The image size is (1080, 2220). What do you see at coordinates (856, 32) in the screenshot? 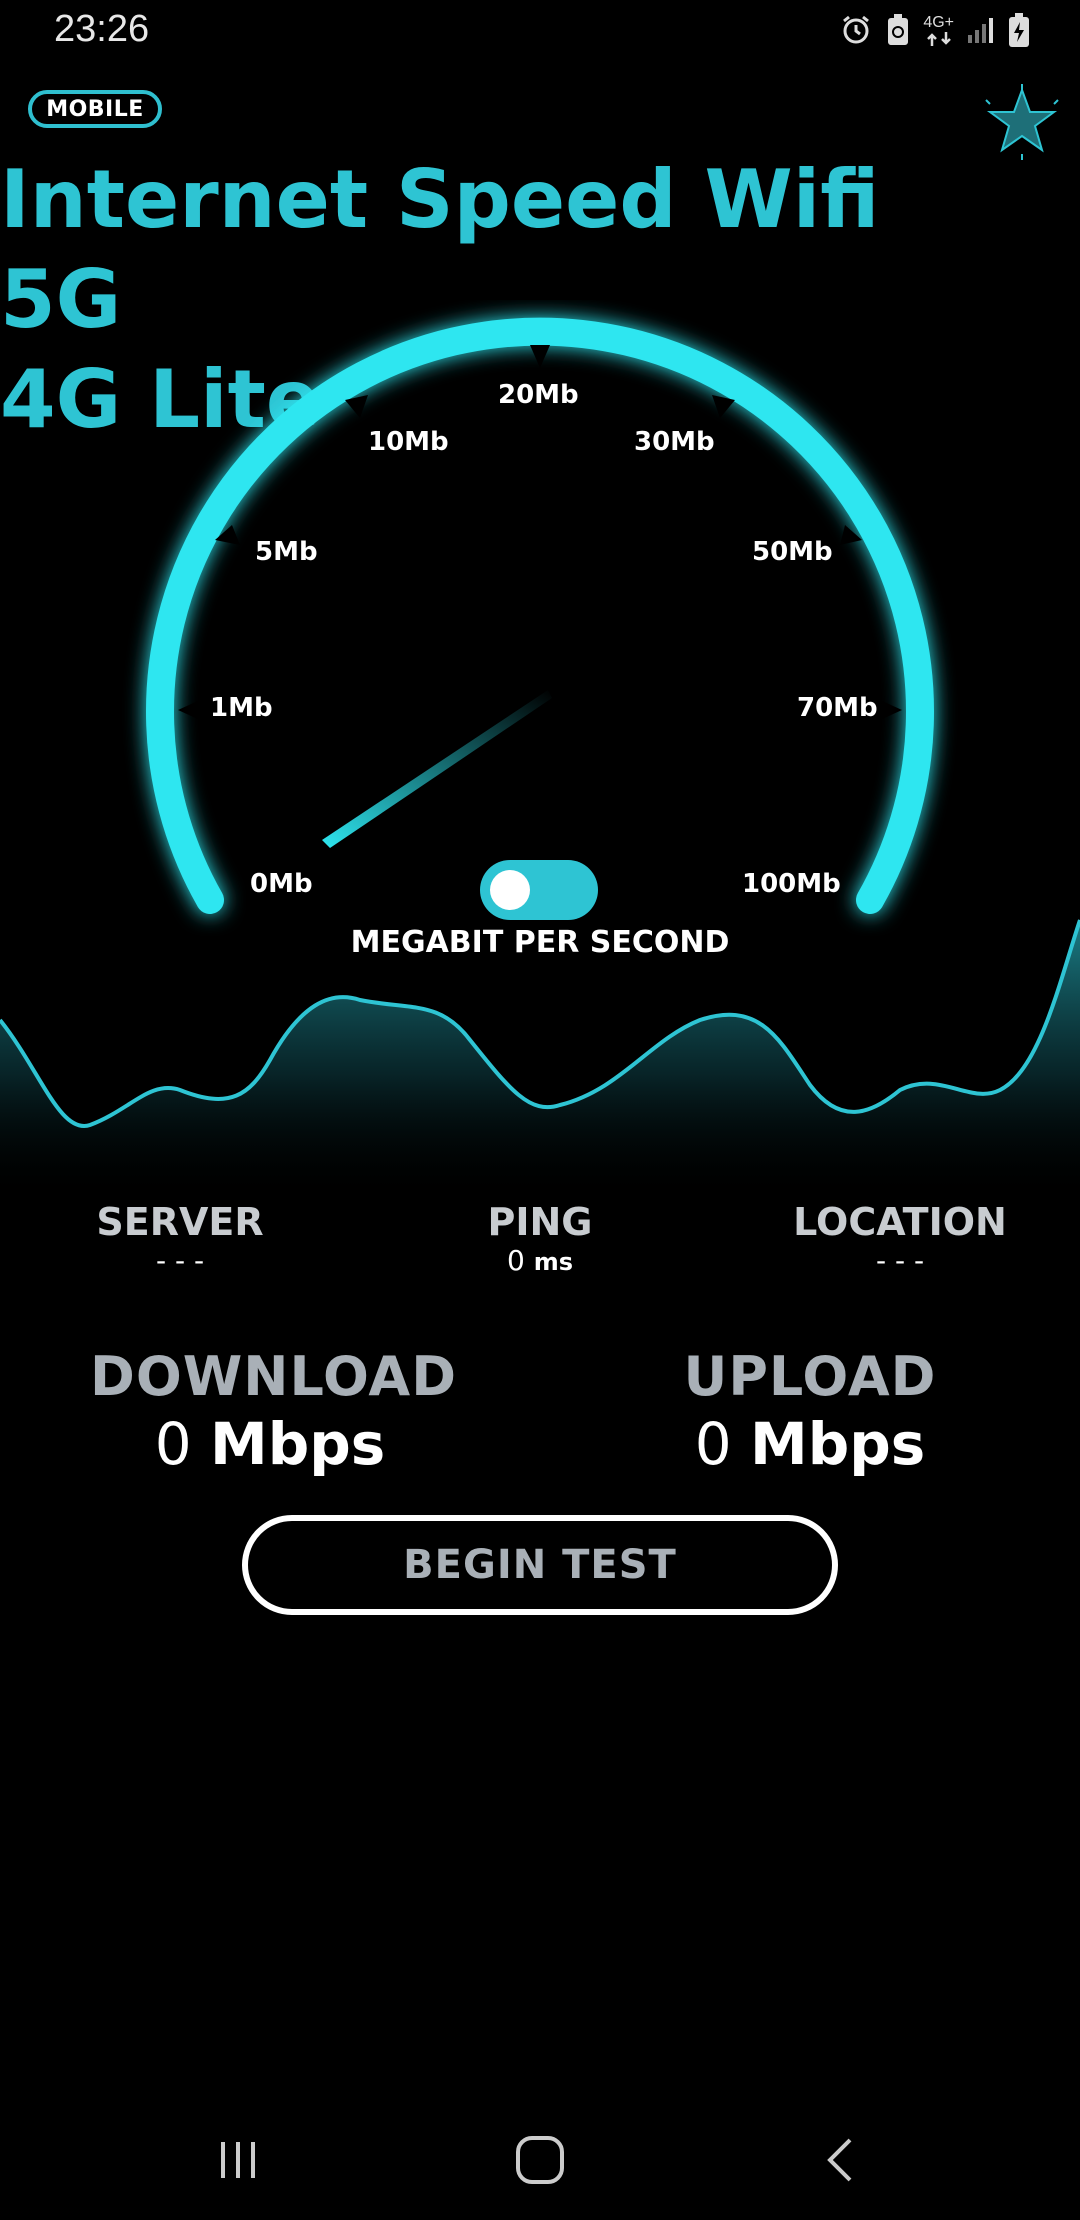
I see `alarm-icon` at bounding box center [856, 32].